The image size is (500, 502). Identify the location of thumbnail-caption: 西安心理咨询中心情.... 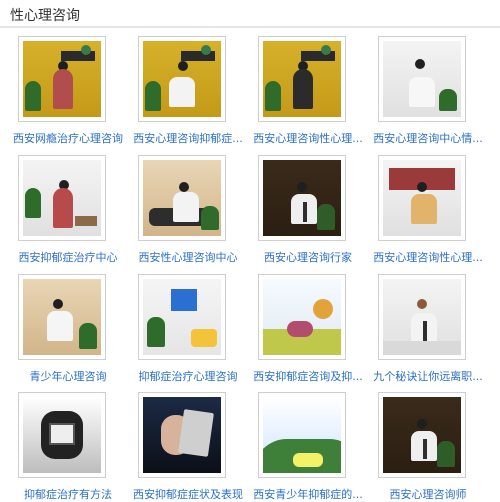
(428, 137).